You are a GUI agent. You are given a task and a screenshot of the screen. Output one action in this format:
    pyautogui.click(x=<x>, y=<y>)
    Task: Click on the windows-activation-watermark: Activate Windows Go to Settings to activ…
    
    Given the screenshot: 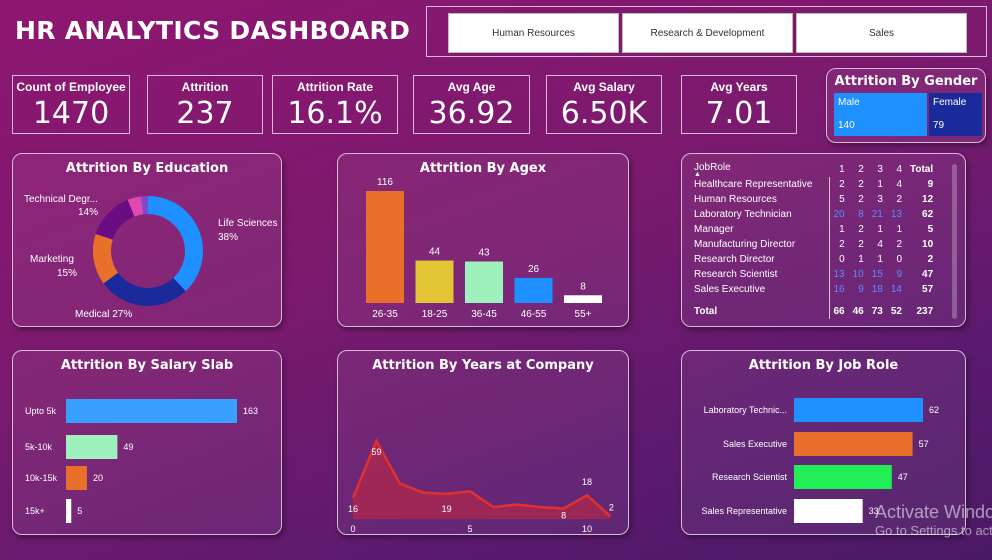 What is the action you would take?
    pyautogui.click(x=933, y=520)
    